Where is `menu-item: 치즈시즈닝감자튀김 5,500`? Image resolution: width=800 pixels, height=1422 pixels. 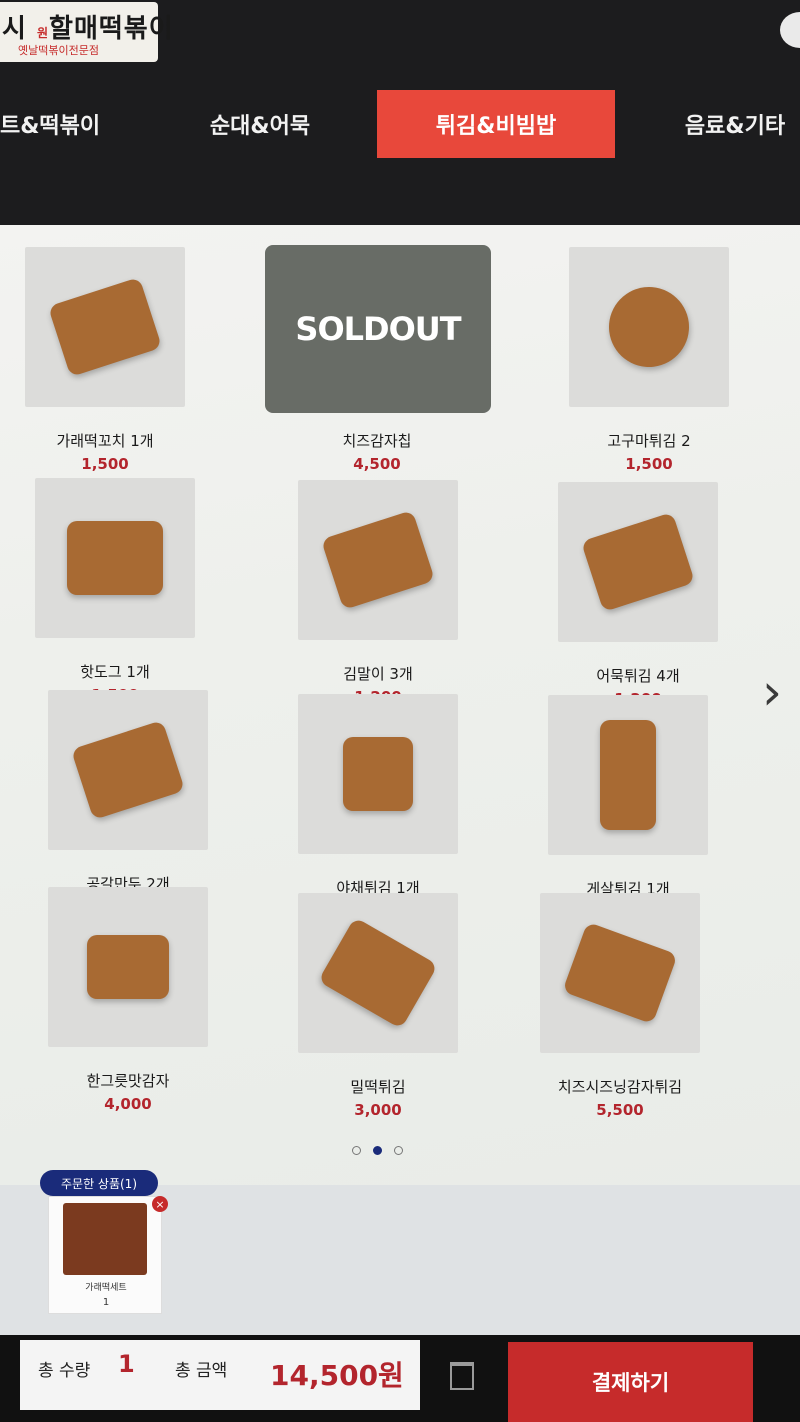
menu-item: 치즈시즈닝감자튀김 5,500 is located at coordinates (620, 1006).